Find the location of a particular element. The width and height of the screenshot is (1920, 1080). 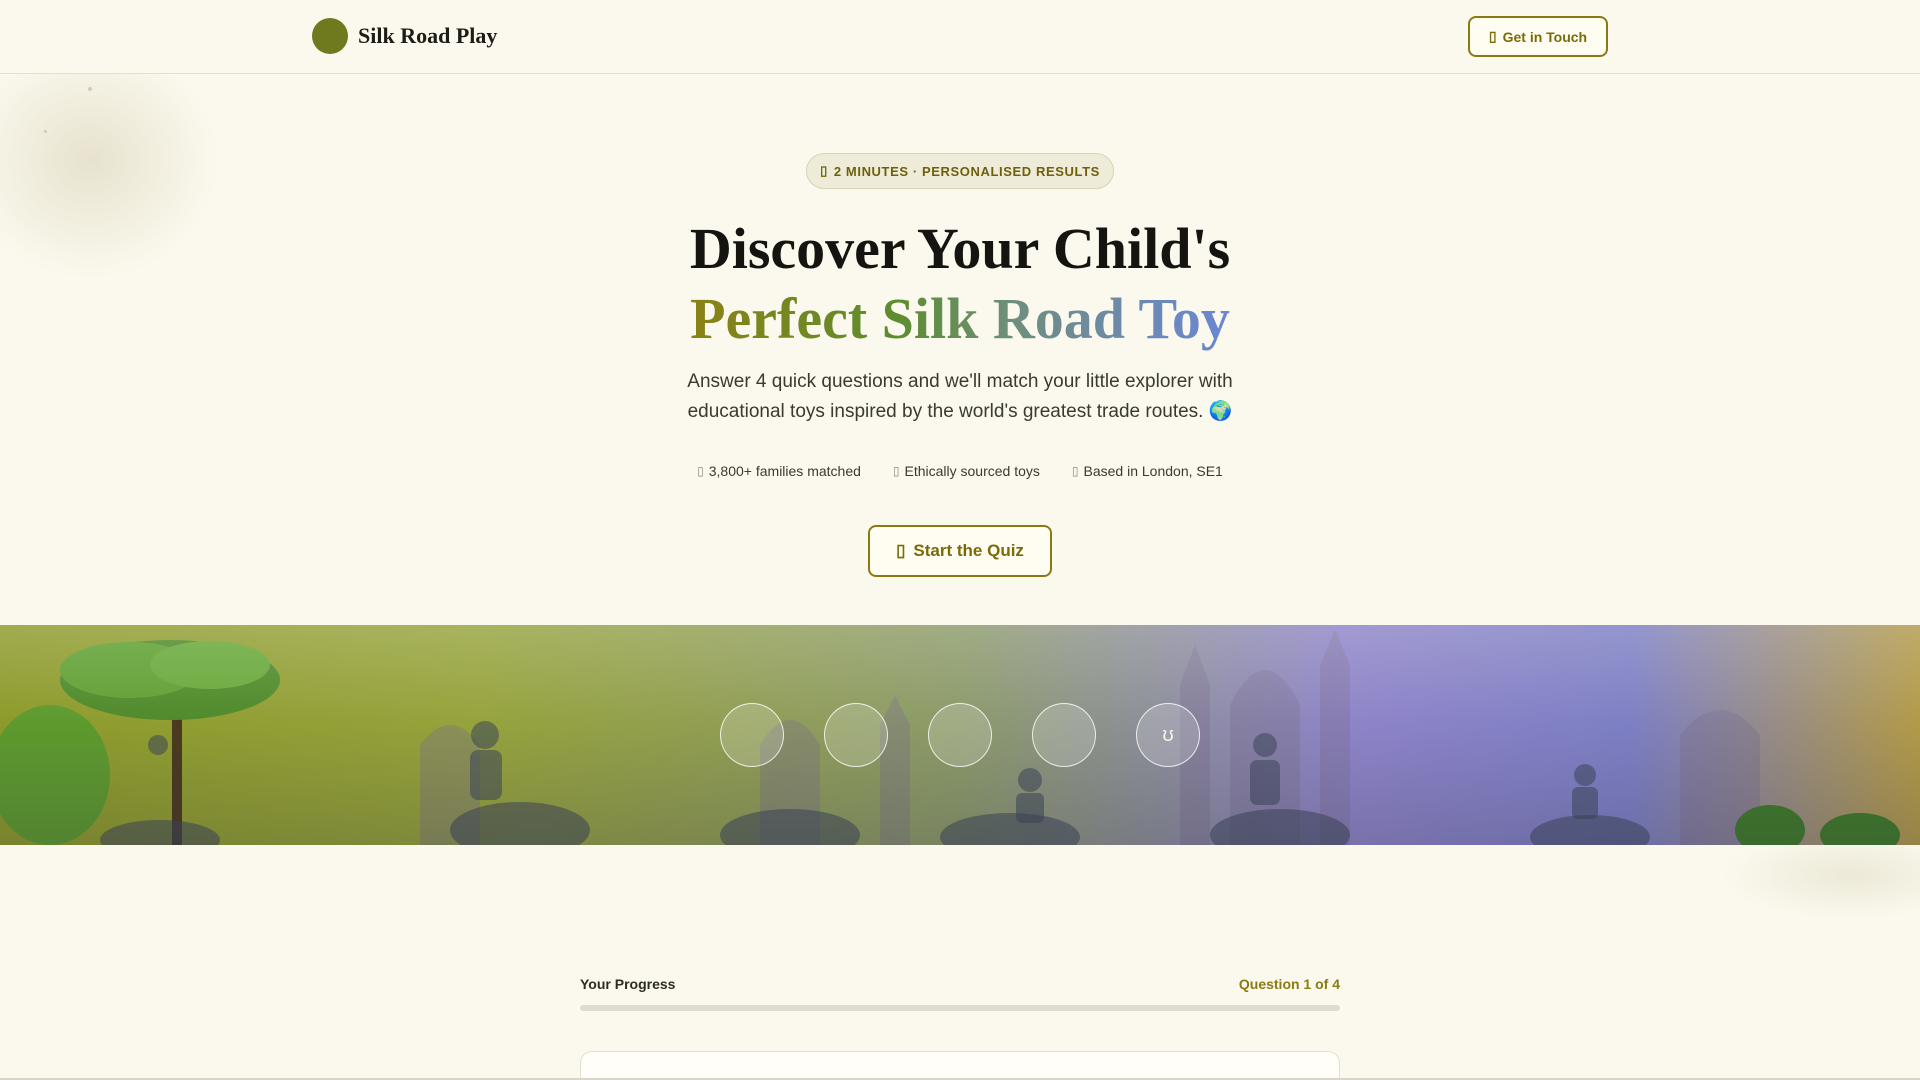

category-icons: ʊ is located at coordinates (960, 735).